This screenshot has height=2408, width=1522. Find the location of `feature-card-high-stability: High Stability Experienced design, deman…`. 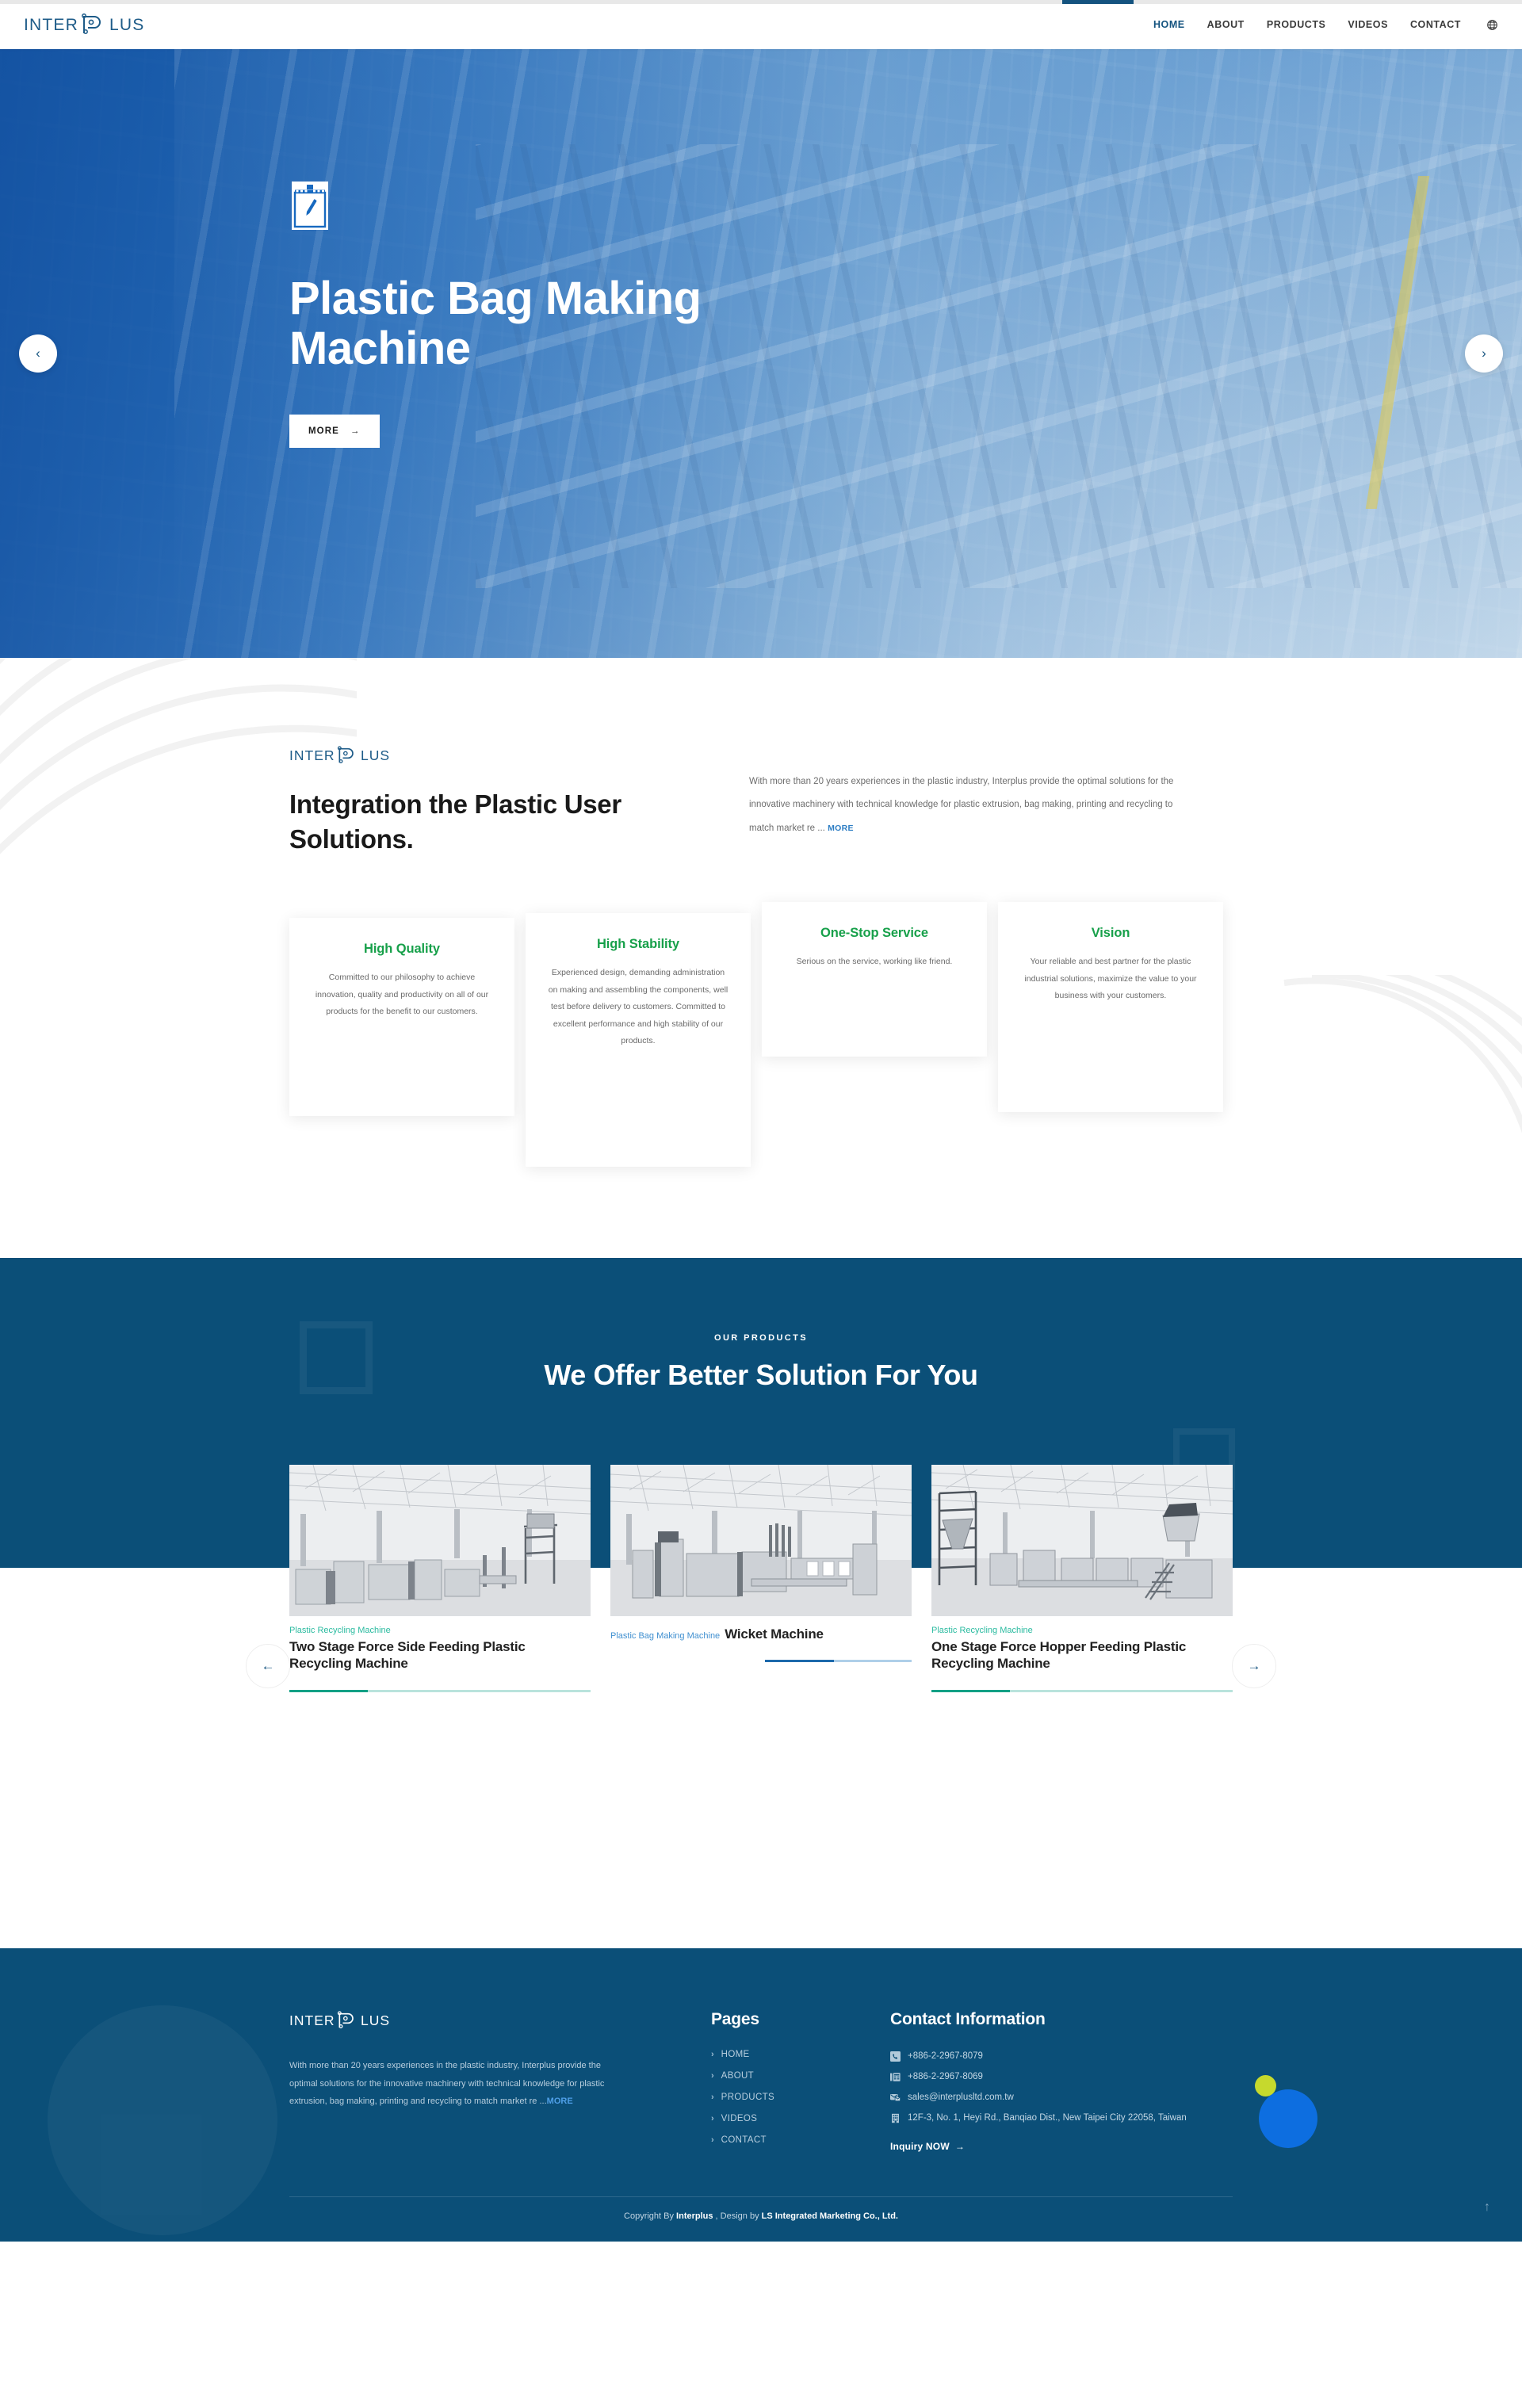

feature-card-high-stability: High Stability Experienced design, deman… is located at coordinates (638, 1040).